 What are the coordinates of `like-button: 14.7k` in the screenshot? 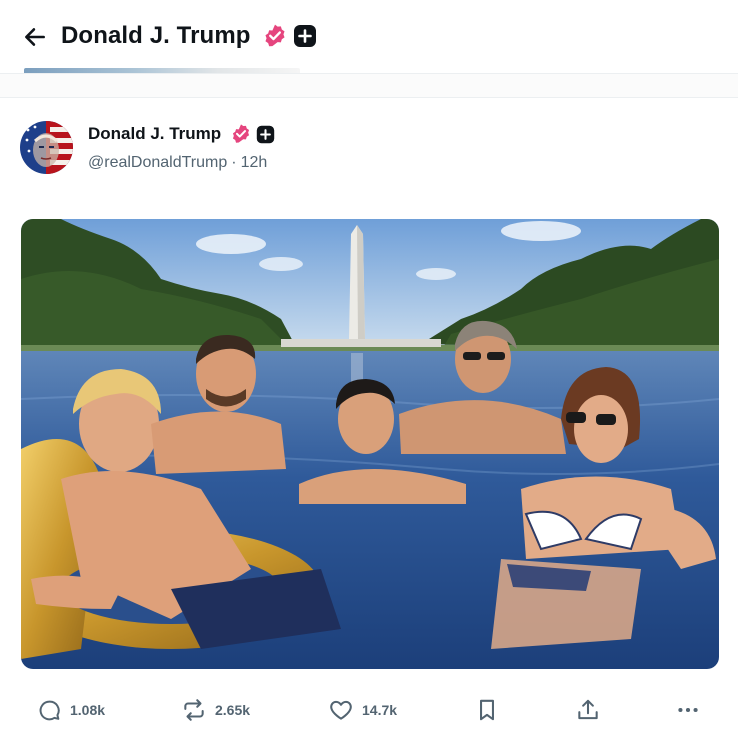 It's located at (362, 710).